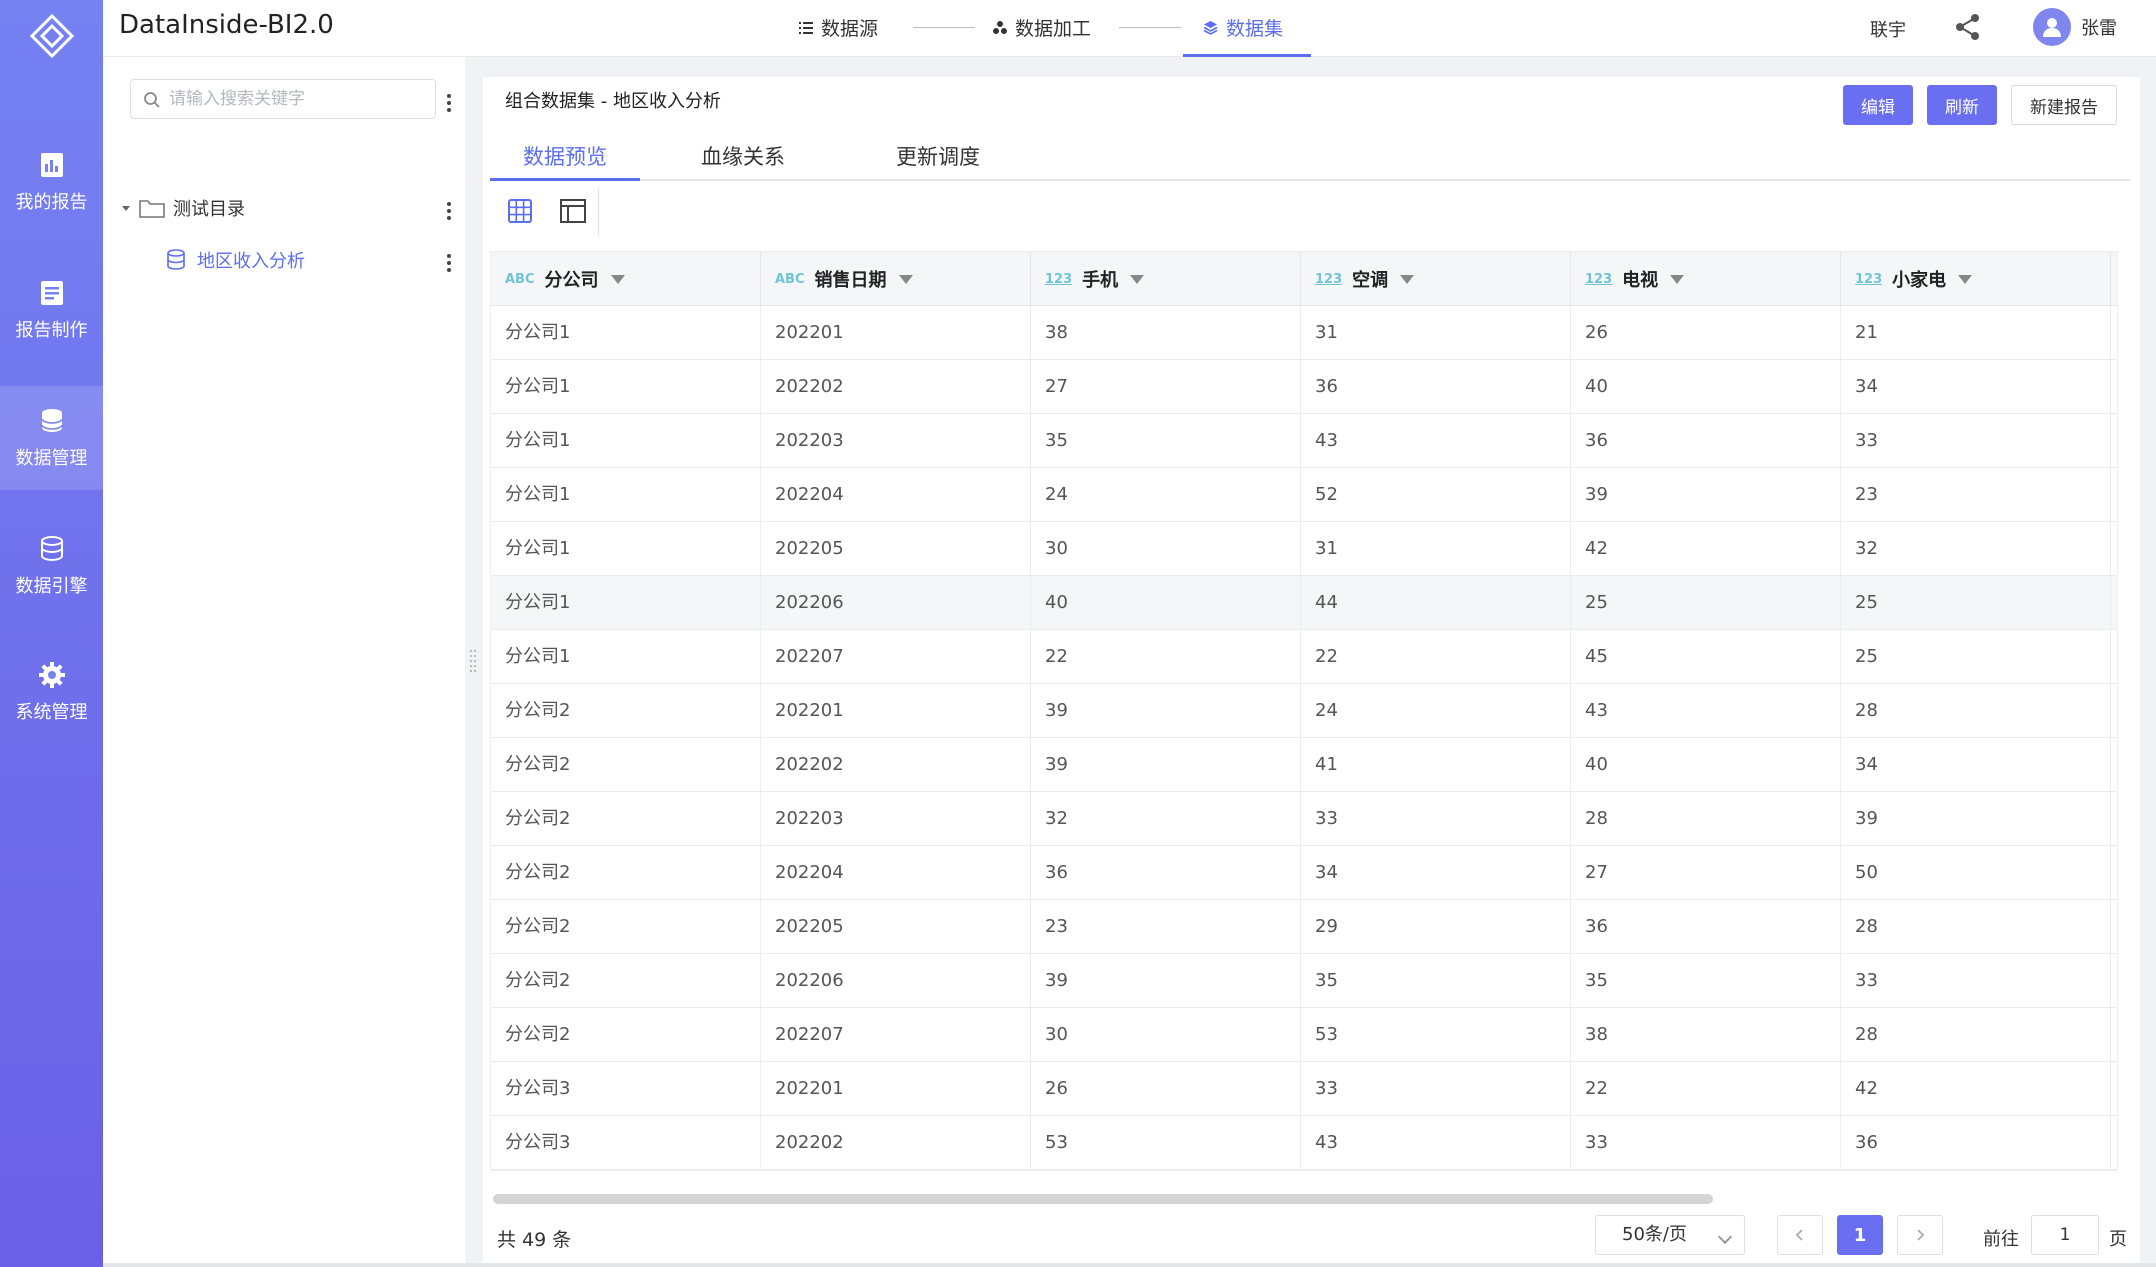 The height and width of the screenshot is (1267, 2156). Describe the element at coordinates (1888, 29) in the screenshot. I see `top-link: 联宇` at that location.